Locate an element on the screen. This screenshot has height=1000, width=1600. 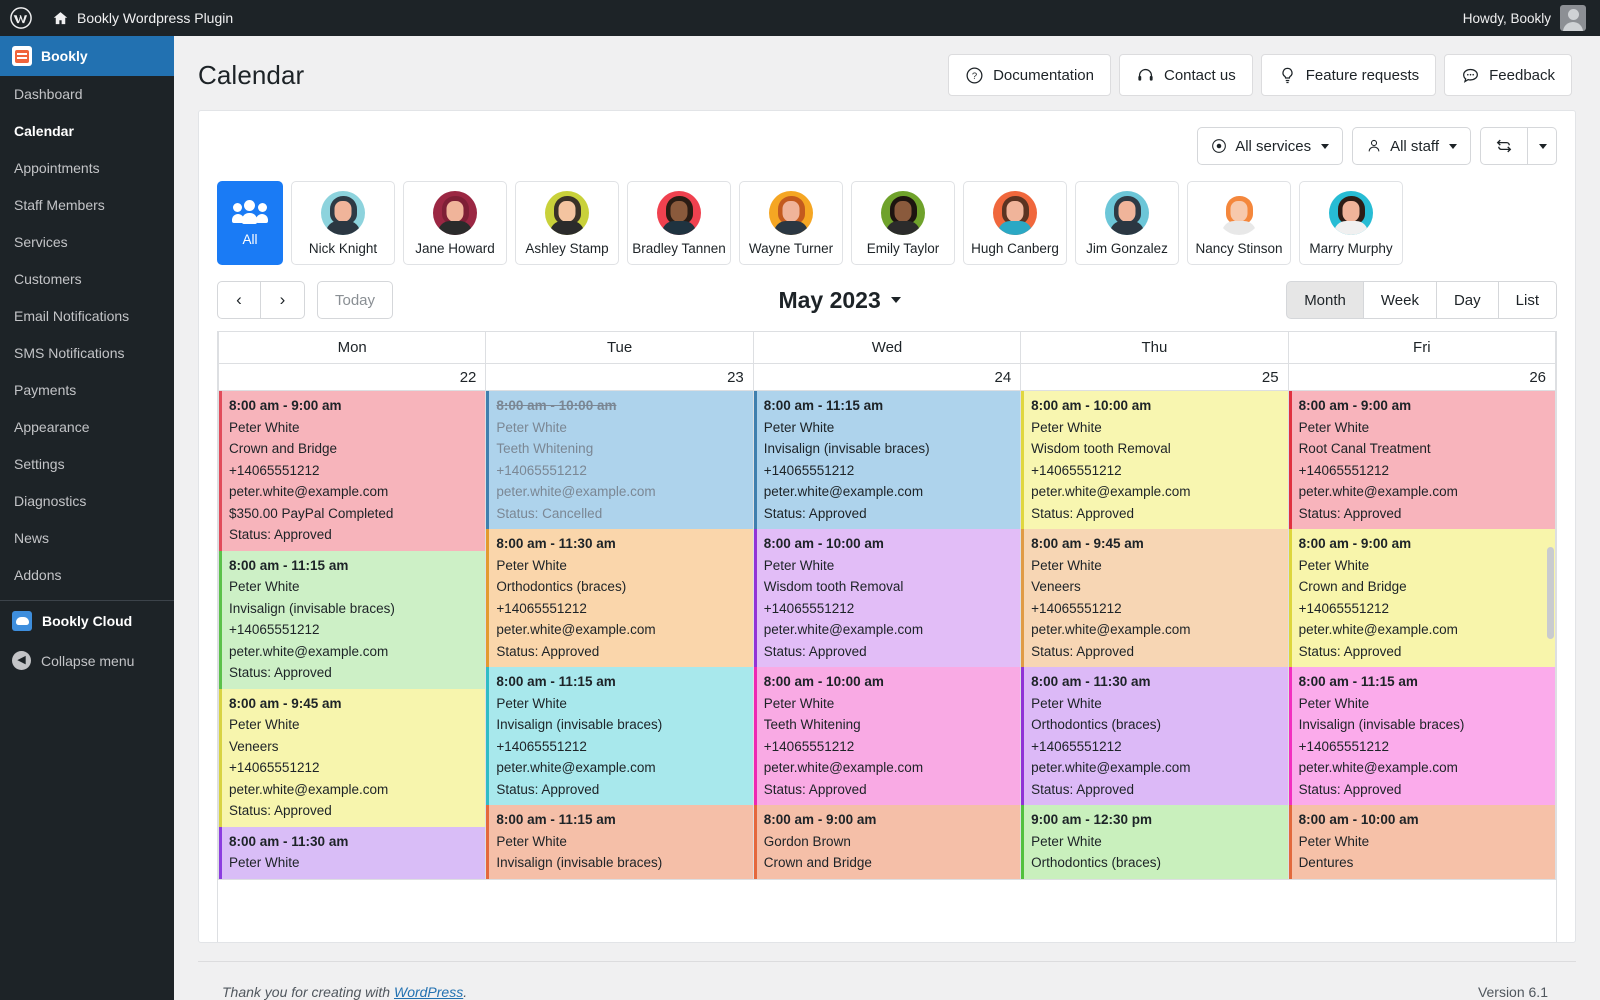
sidebar-item-services: Services is located at coordinates (87, 242).